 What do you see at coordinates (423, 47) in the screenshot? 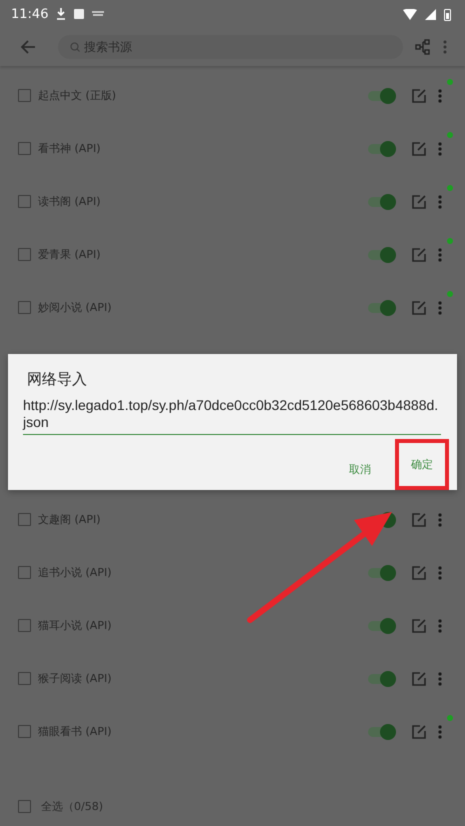
I see `group-icon` at bounding box center [423, 47].